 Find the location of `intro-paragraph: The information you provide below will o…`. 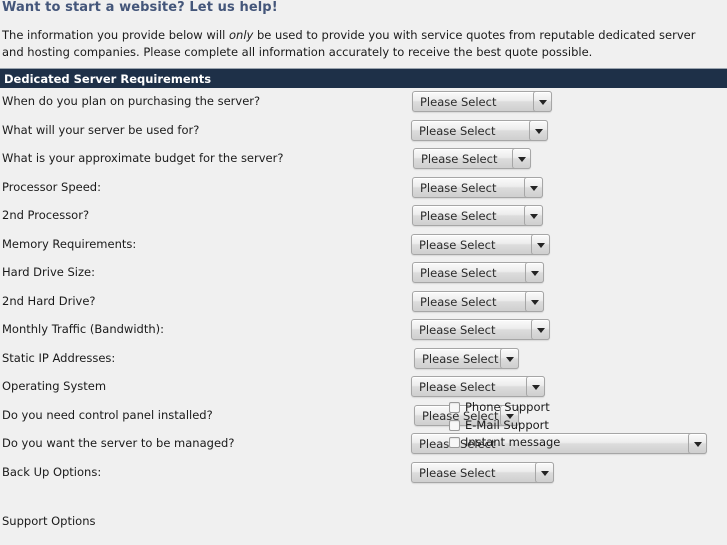

intro-paragraph: The information you provide below will o… is located at coordinates (360, 43).